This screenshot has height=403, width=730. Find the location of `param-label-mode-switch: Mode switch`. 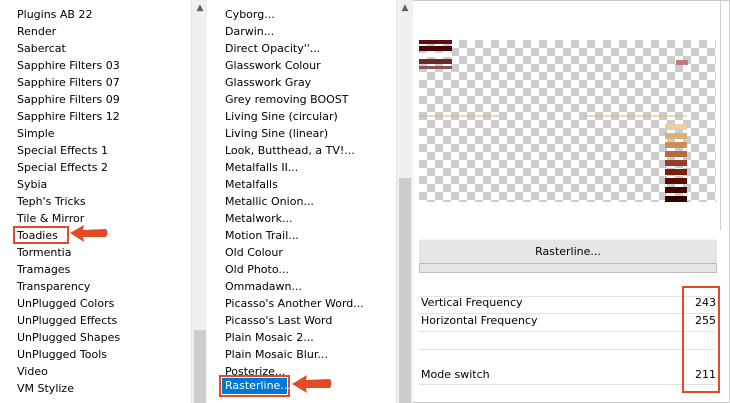

param-label-mode-switch: Mode switch is located at coordinates (455, 374).